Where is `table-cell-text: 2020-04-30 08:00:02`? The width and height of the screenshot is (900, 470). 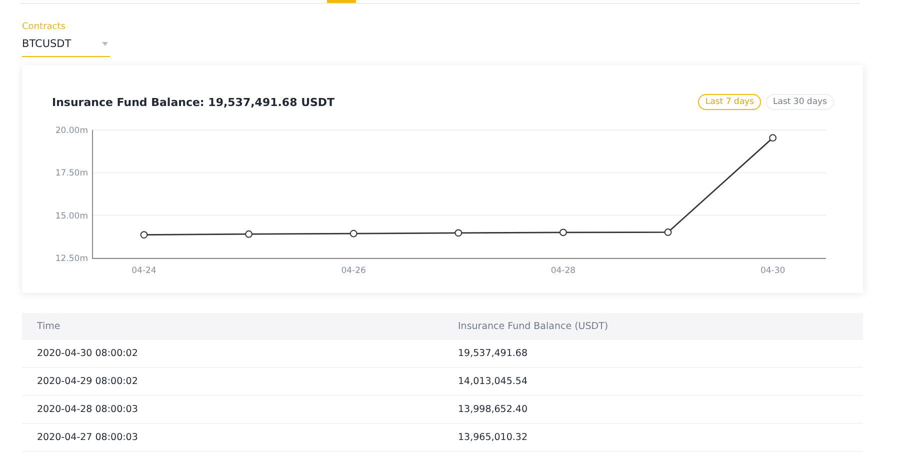 table-cell-text: 2020-04-30 08:00:02 is located at coordinates (87, 353).